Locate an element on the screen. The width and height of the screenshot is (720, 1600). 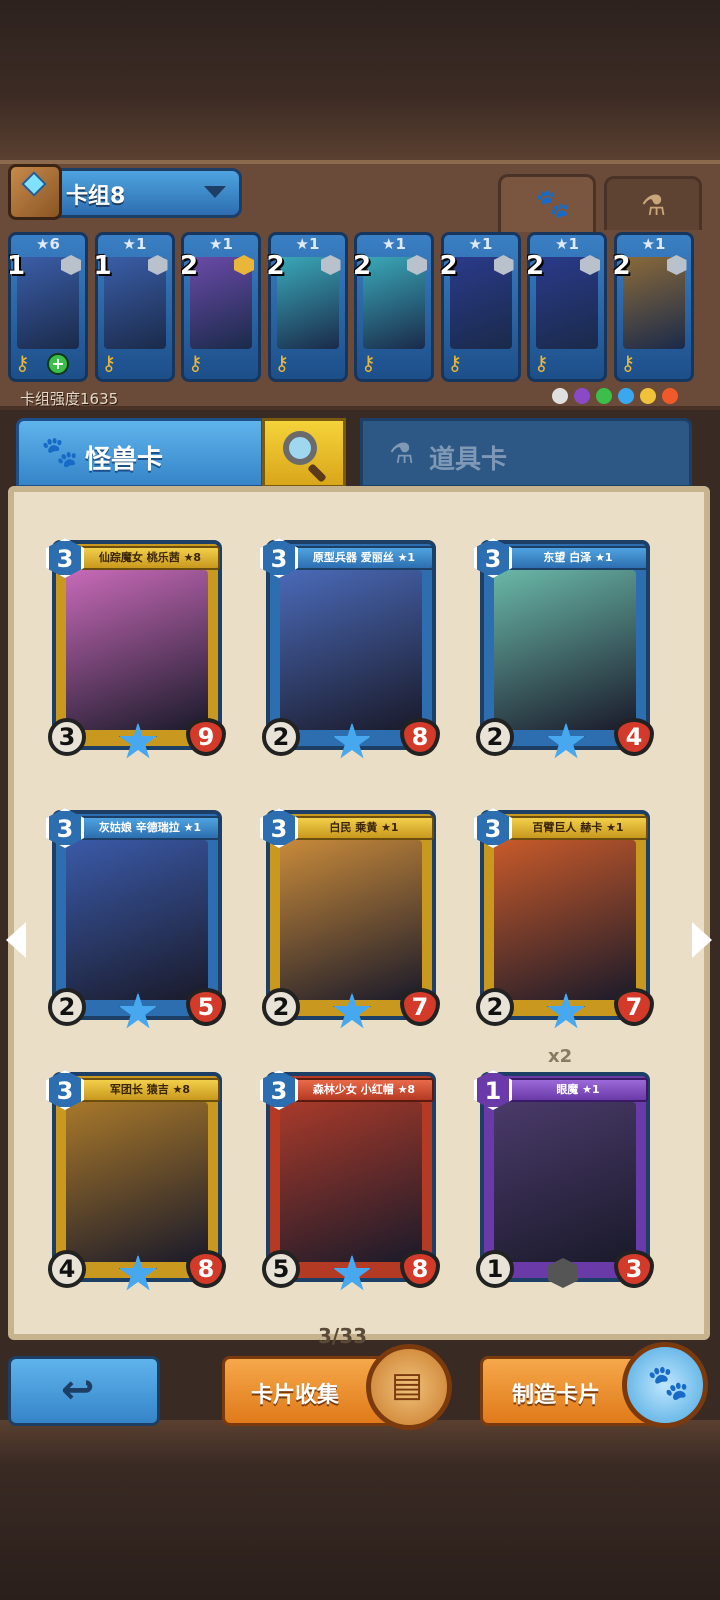
deck-card-6: ★1 2 ⚷ is located at coordinates (480, 307).